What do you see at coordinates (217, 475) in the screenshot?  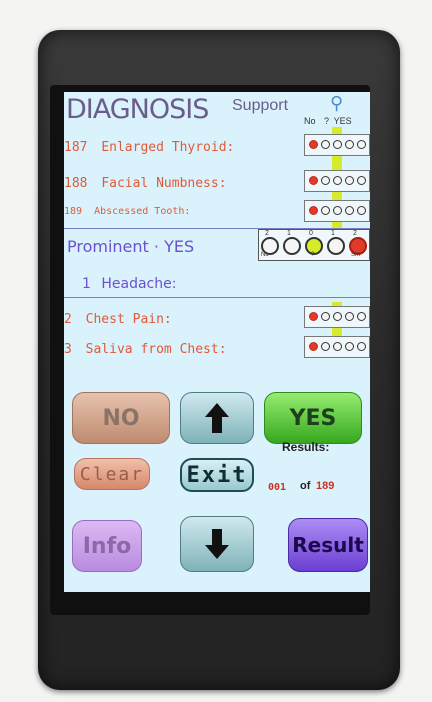 I see `exit-button: Exit` at bounding box center [217, 475].